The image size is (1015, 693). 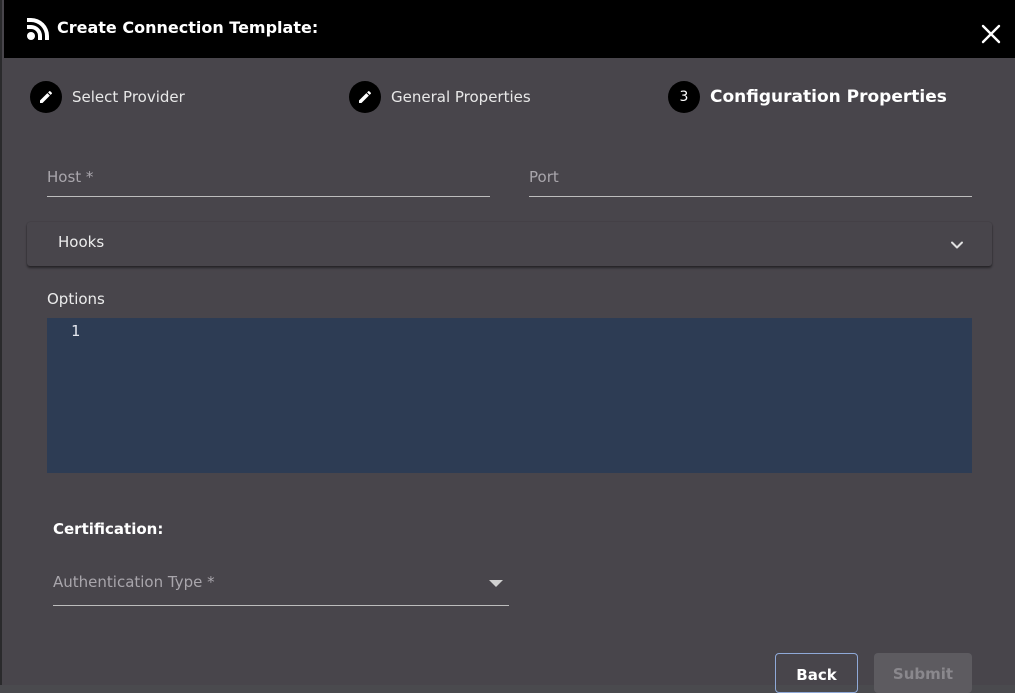 I want to click on step-label: Select Provider, so click(x=128, y=97).